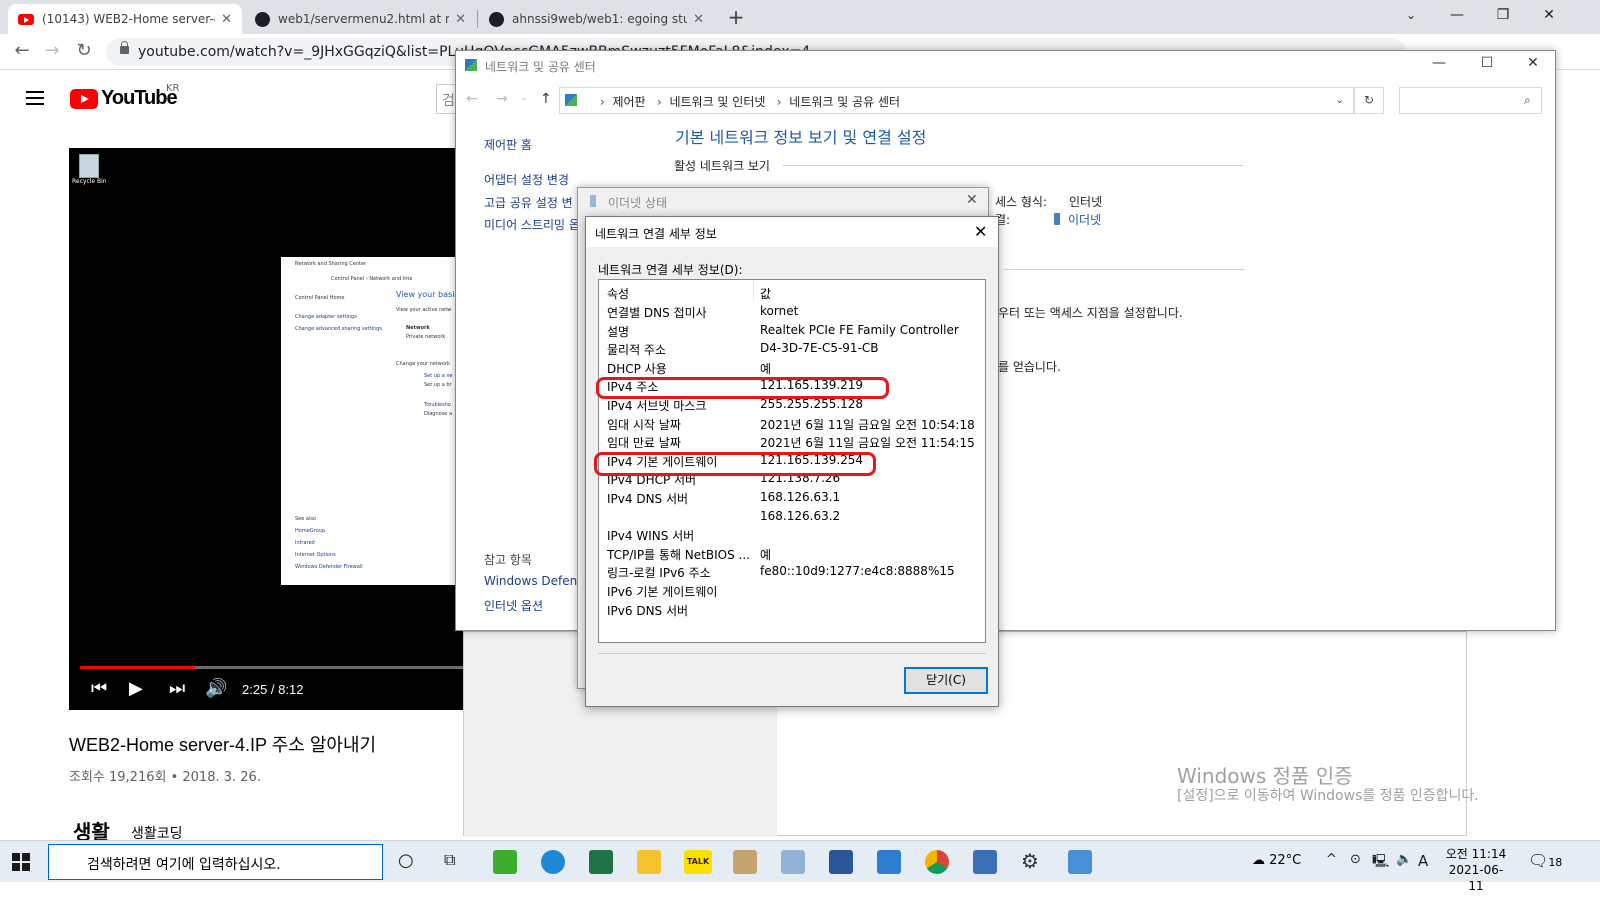 The image size is (1600, 900). I want to click on details-property: 물리적 주소, so click(637, 350).